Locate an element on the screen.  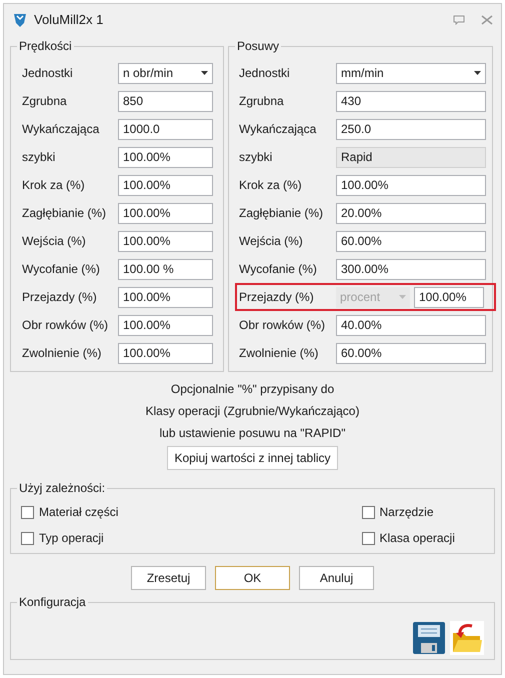
group-title: Konfiguracja is located at coordinates (52, 602).